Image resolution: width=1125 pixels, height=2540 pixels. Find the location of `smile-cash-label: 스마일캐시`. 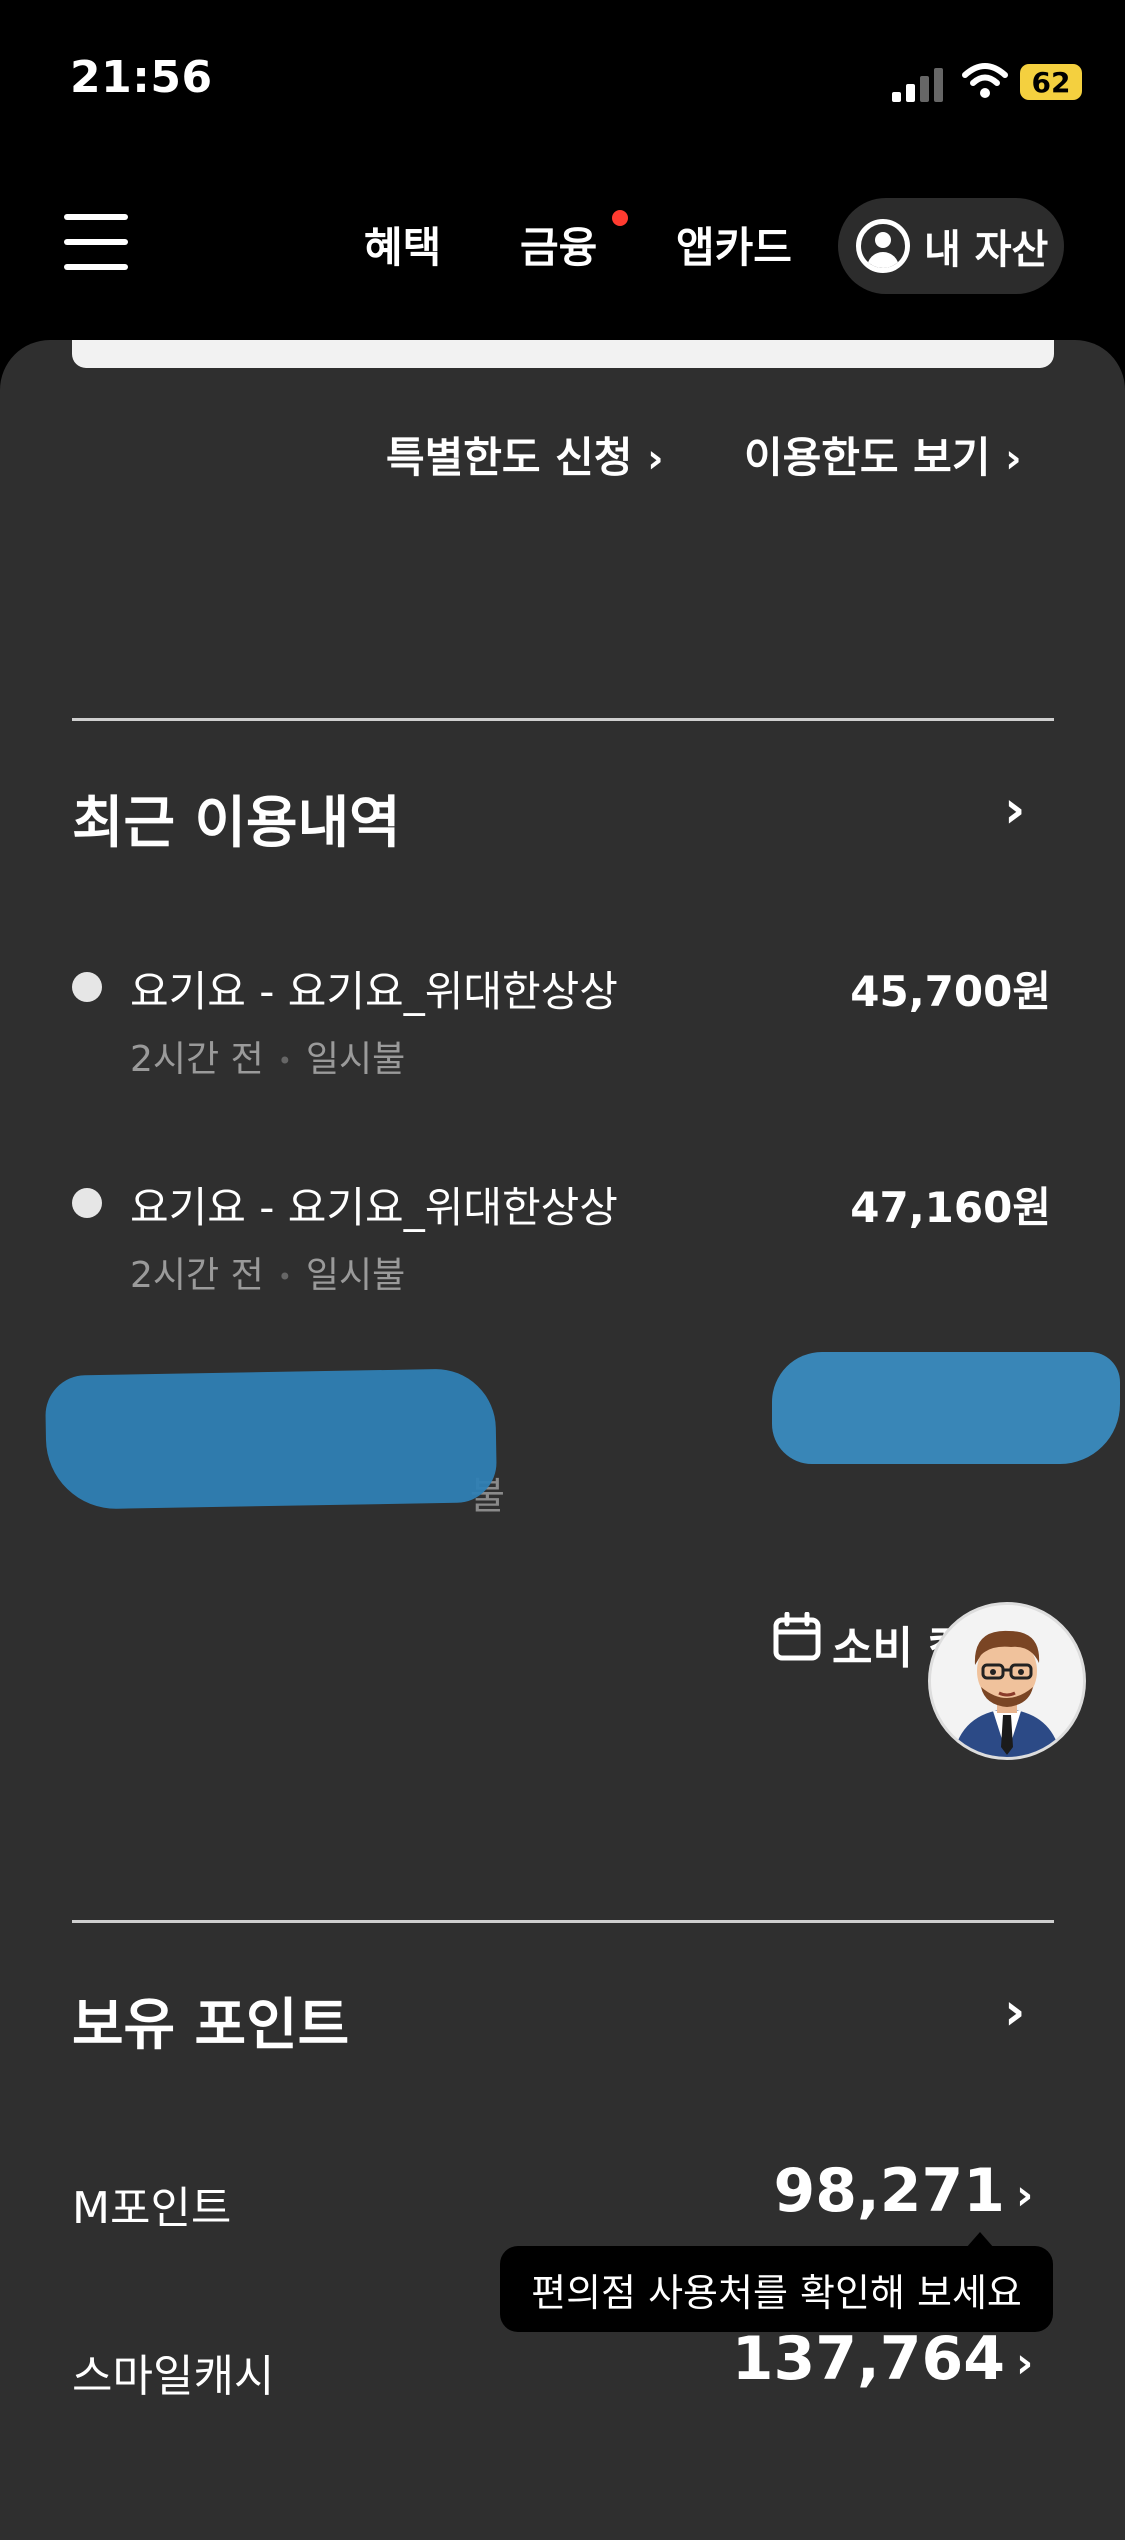

smile-cash-label: 스마일캐시 is located at coordinates (173, 2376).